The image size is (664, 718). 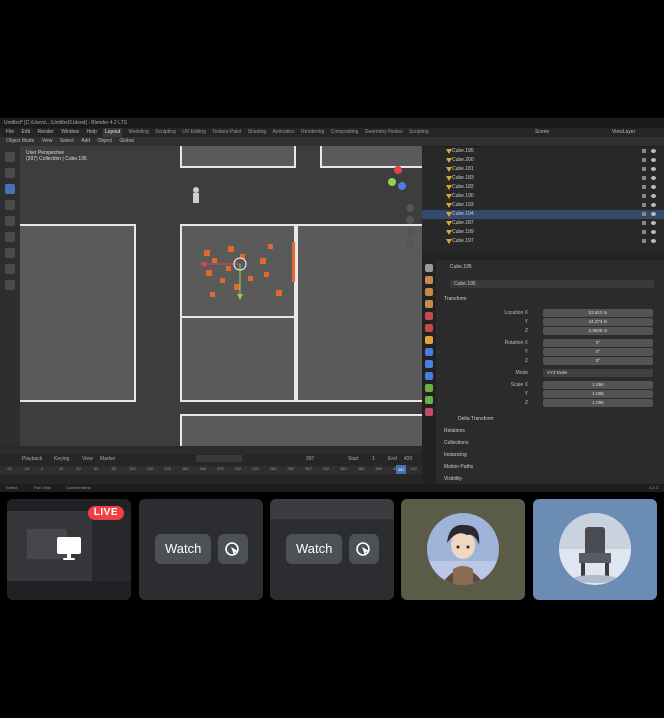 What do you see at coordinates (429, 280) in the screenshot?
I see `render-tab-icon` at bounding box center [429, 280].